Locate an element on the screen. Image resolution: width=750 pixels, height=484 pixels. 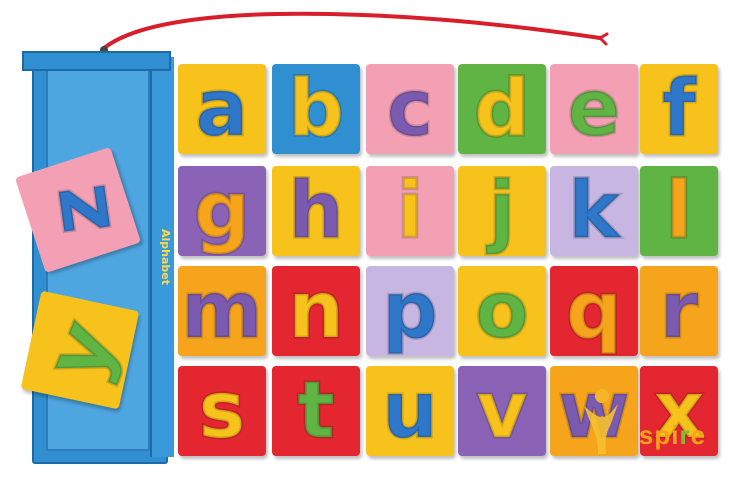
letter-tile-p: p is located at coordinates (410, 311).